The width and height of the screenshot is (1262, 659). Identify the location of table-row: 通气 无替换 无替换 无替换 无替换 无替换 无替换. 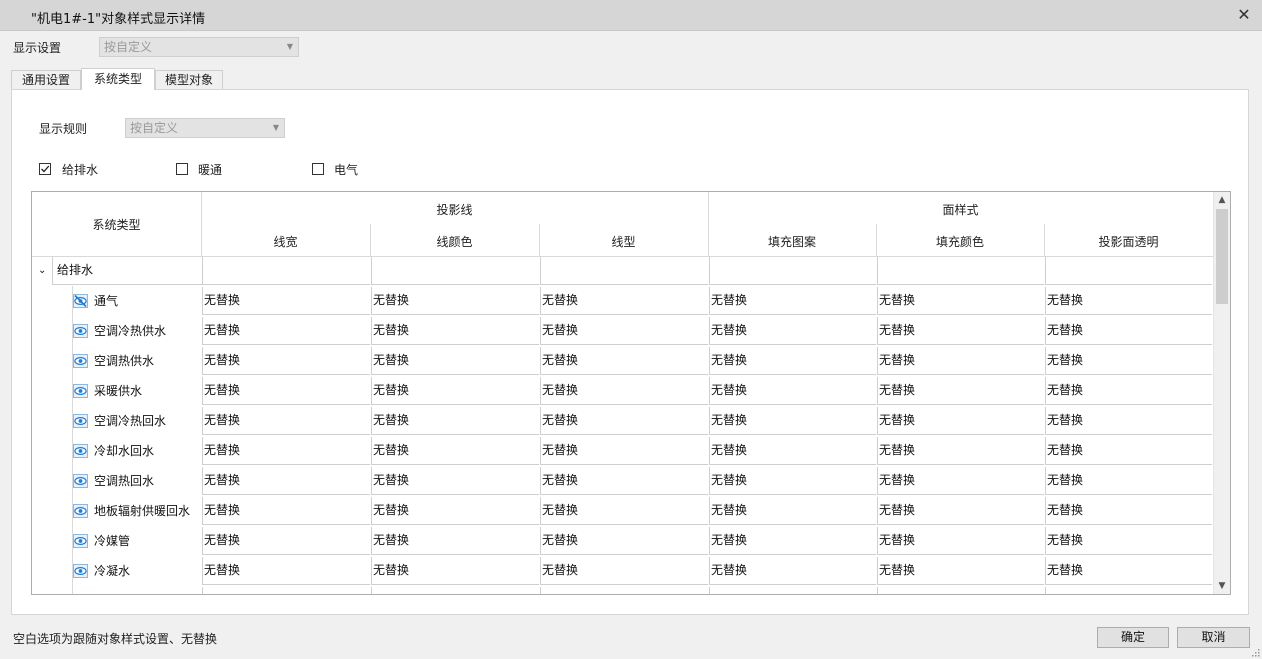
(622, 301).